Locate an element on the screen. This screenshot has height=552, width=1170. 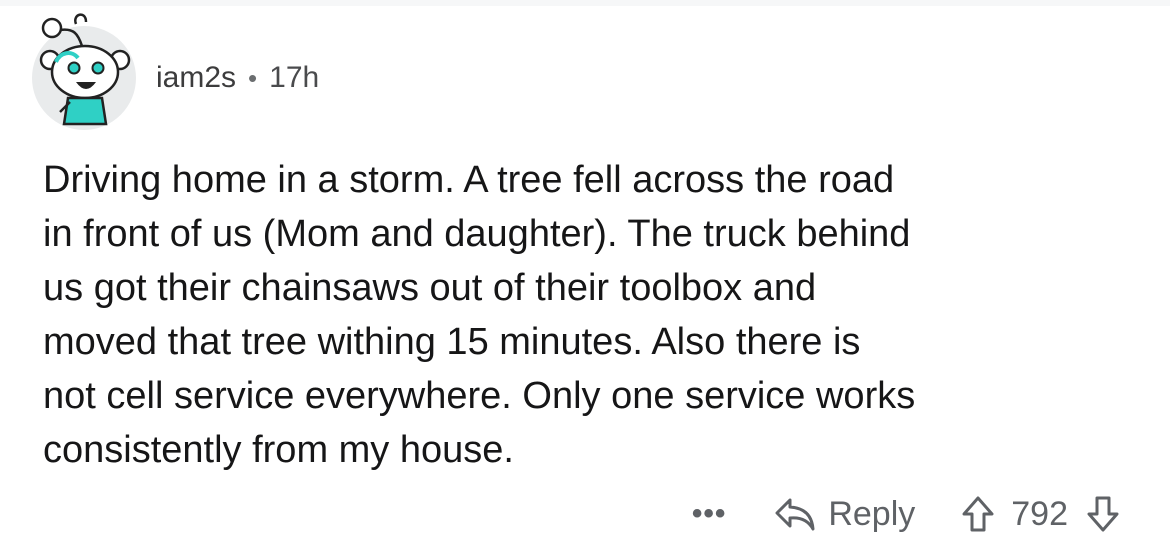
snoo-avatar-icon is located at coordinates (84, 71).